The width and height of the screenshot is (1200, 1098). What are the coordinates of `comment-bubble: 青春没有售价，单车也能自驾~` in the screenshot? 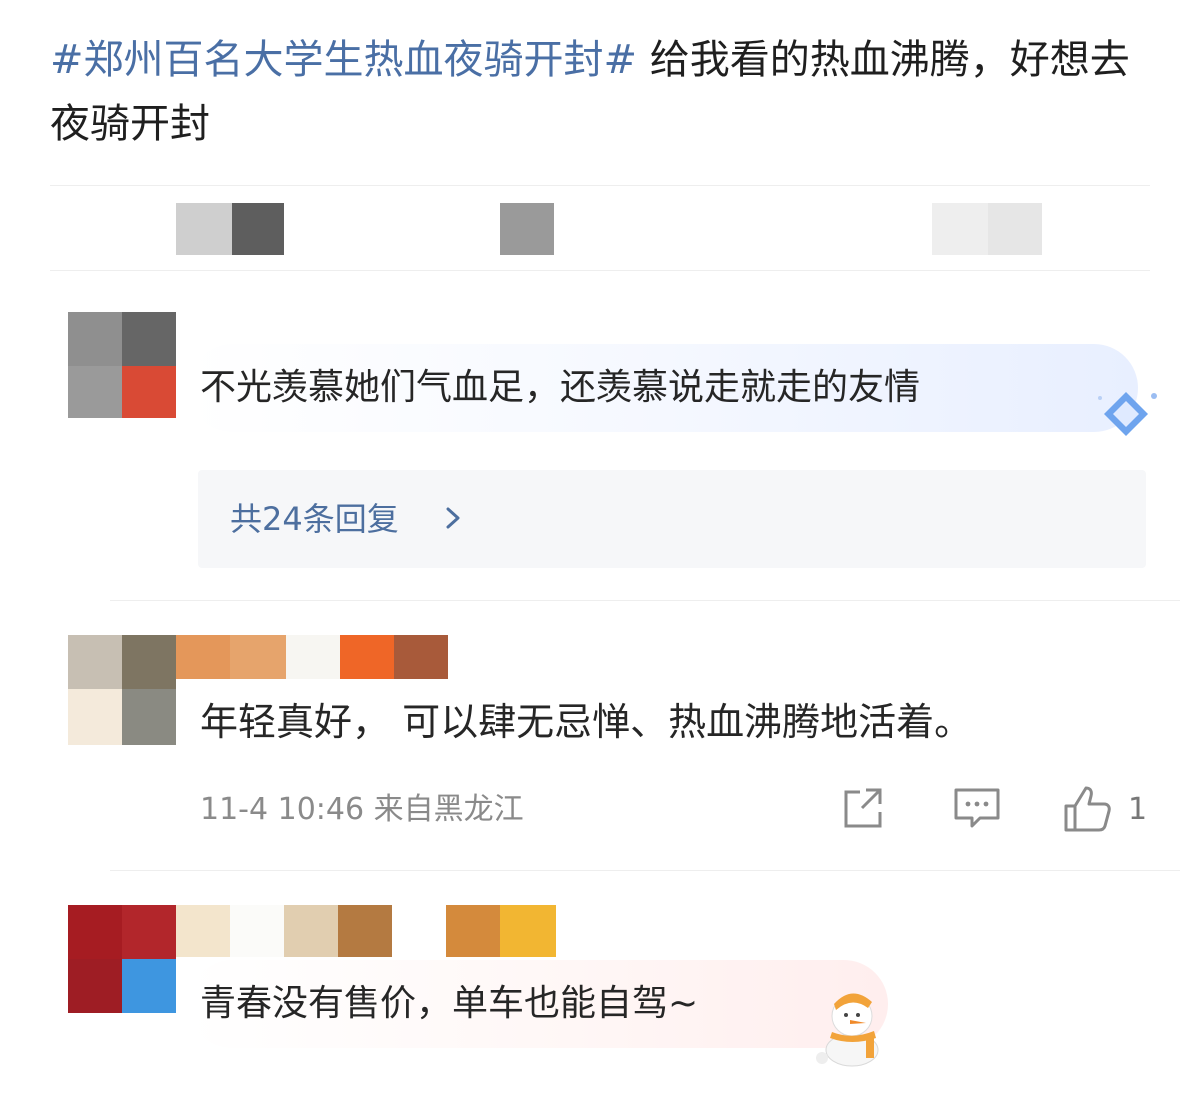 It's located at (538, 1004).